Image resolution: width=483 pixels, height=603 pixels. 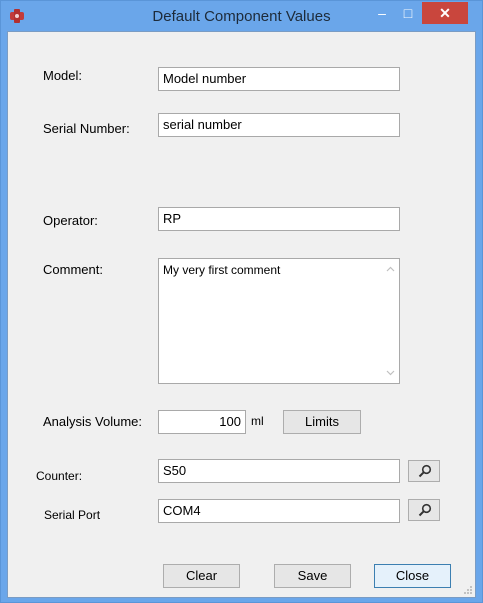 What do you see at coordinates (279, 321) in the screenshot?
I see `comment-textarea: My very first comment` at bounding box center [279, 321].